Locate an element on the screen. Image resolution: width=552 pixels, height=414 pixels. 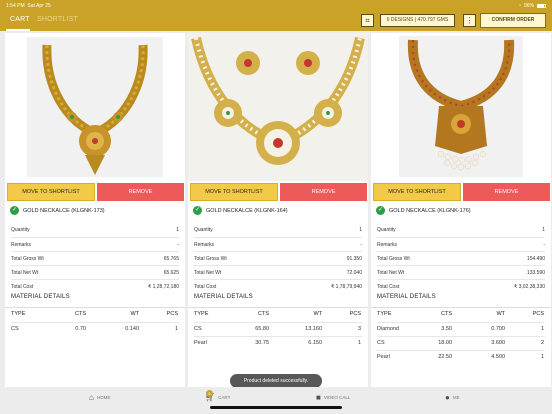
home-icon: ⌂ is located at coordinates (91, 397).